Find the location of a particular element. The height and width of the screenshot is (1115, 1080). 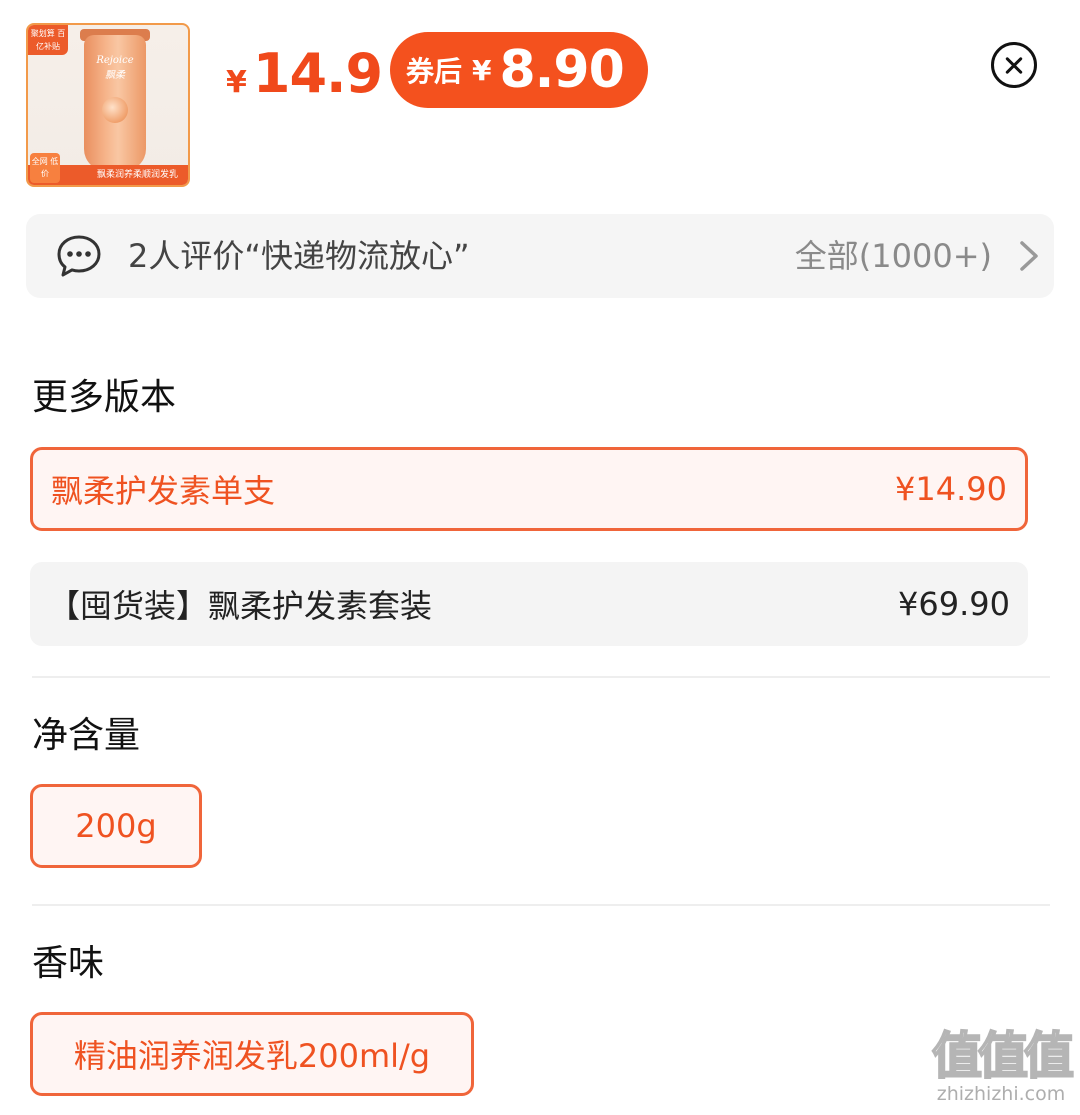

subsidy-tag: 聚划算 百亿补贴 is located at coordinates (48, 40).